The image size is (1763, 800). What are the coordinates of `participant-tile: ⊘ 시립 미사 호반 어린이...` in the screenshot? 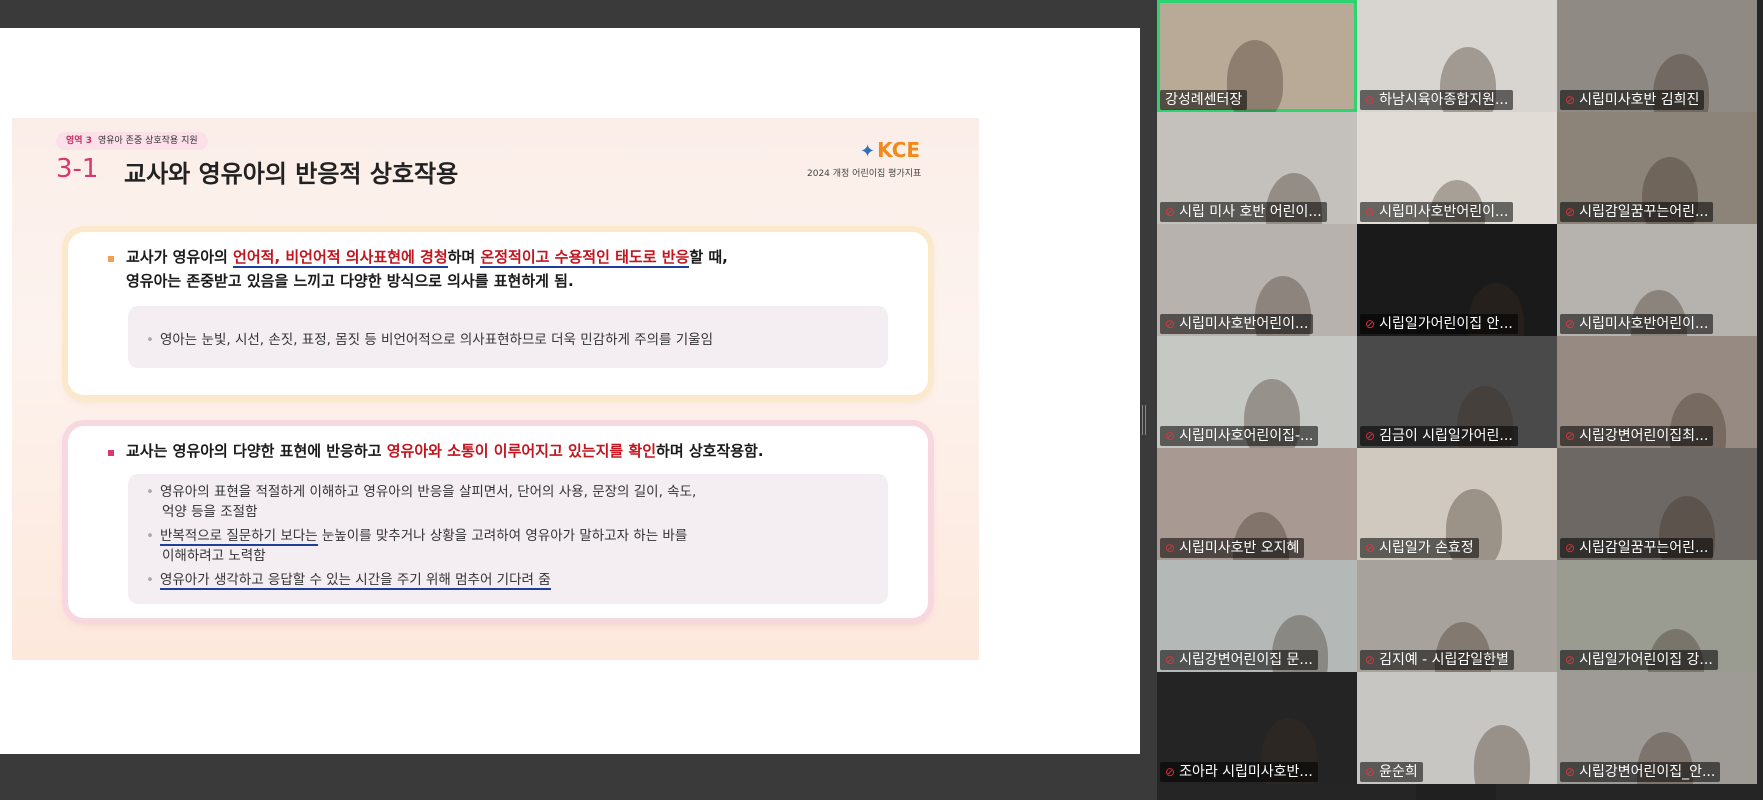 It's located at (1257, 168).